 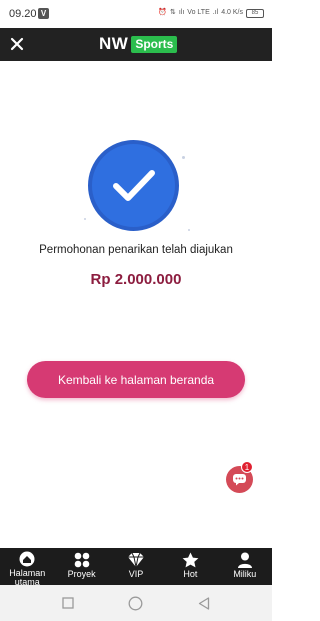 What do you see at coordinates (181, 12) in the screenshot?
I see `signal-icon: ılı` at bounding box center [181, 12].